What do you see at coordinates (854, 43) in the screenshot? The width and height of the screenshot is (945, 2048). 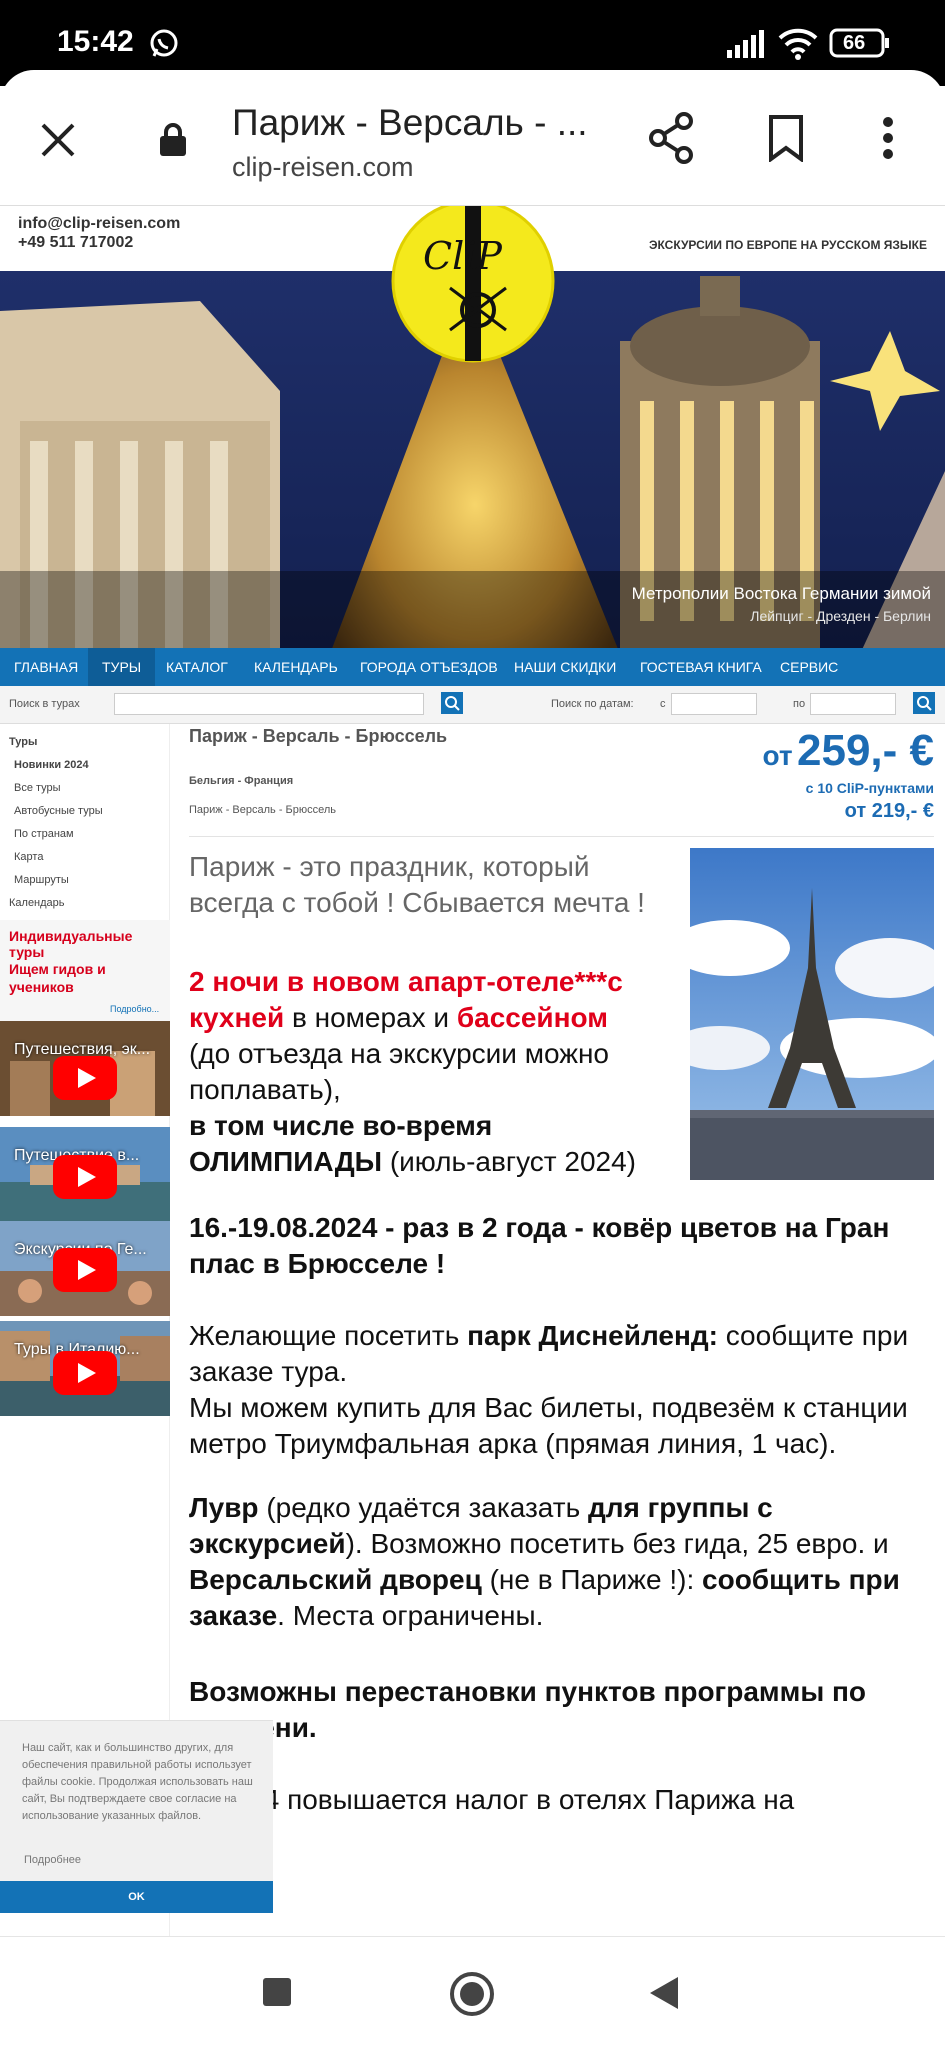 I see `battery-level: 66` at bounding box center [854, 43].